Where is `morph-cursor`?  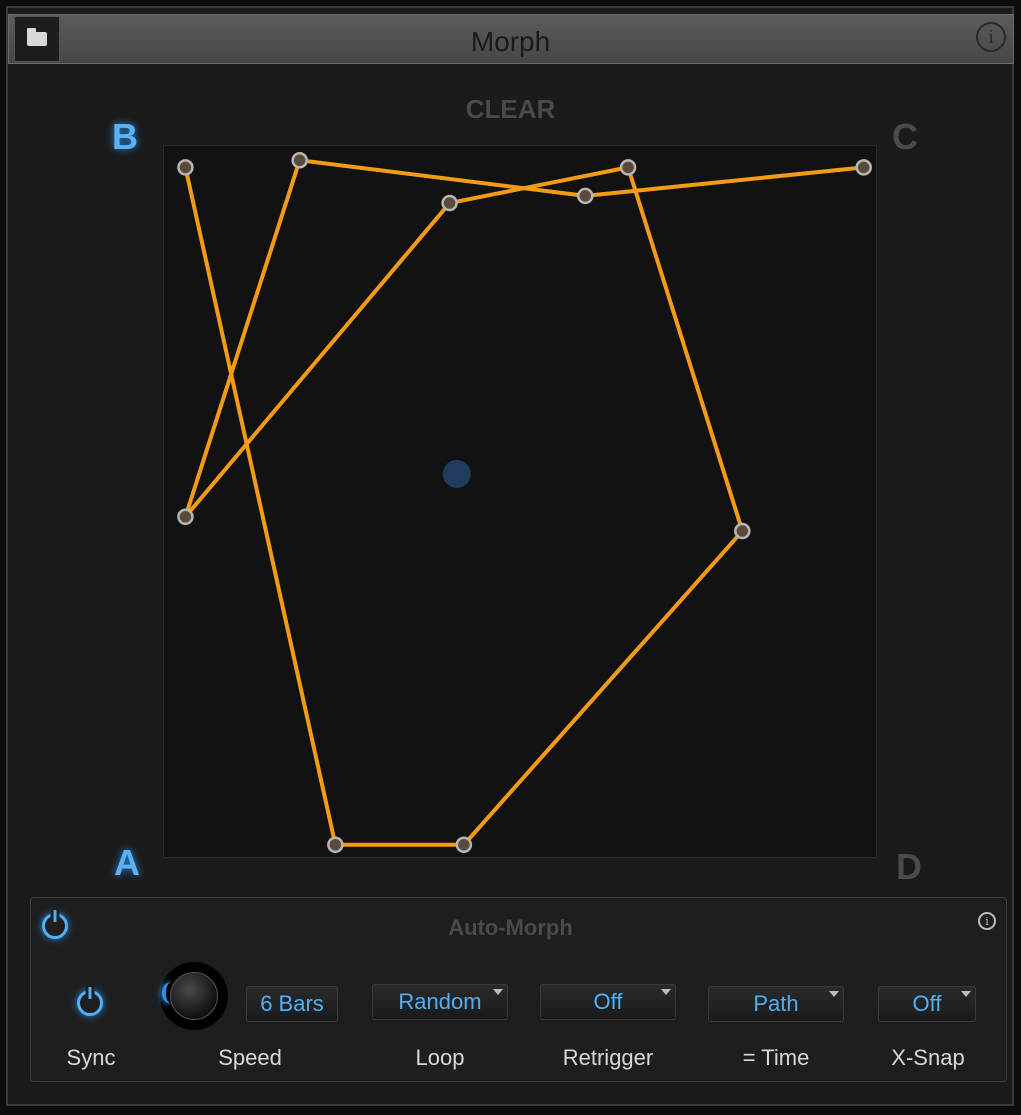 morph-cursor is located at coordinates (456, 473).